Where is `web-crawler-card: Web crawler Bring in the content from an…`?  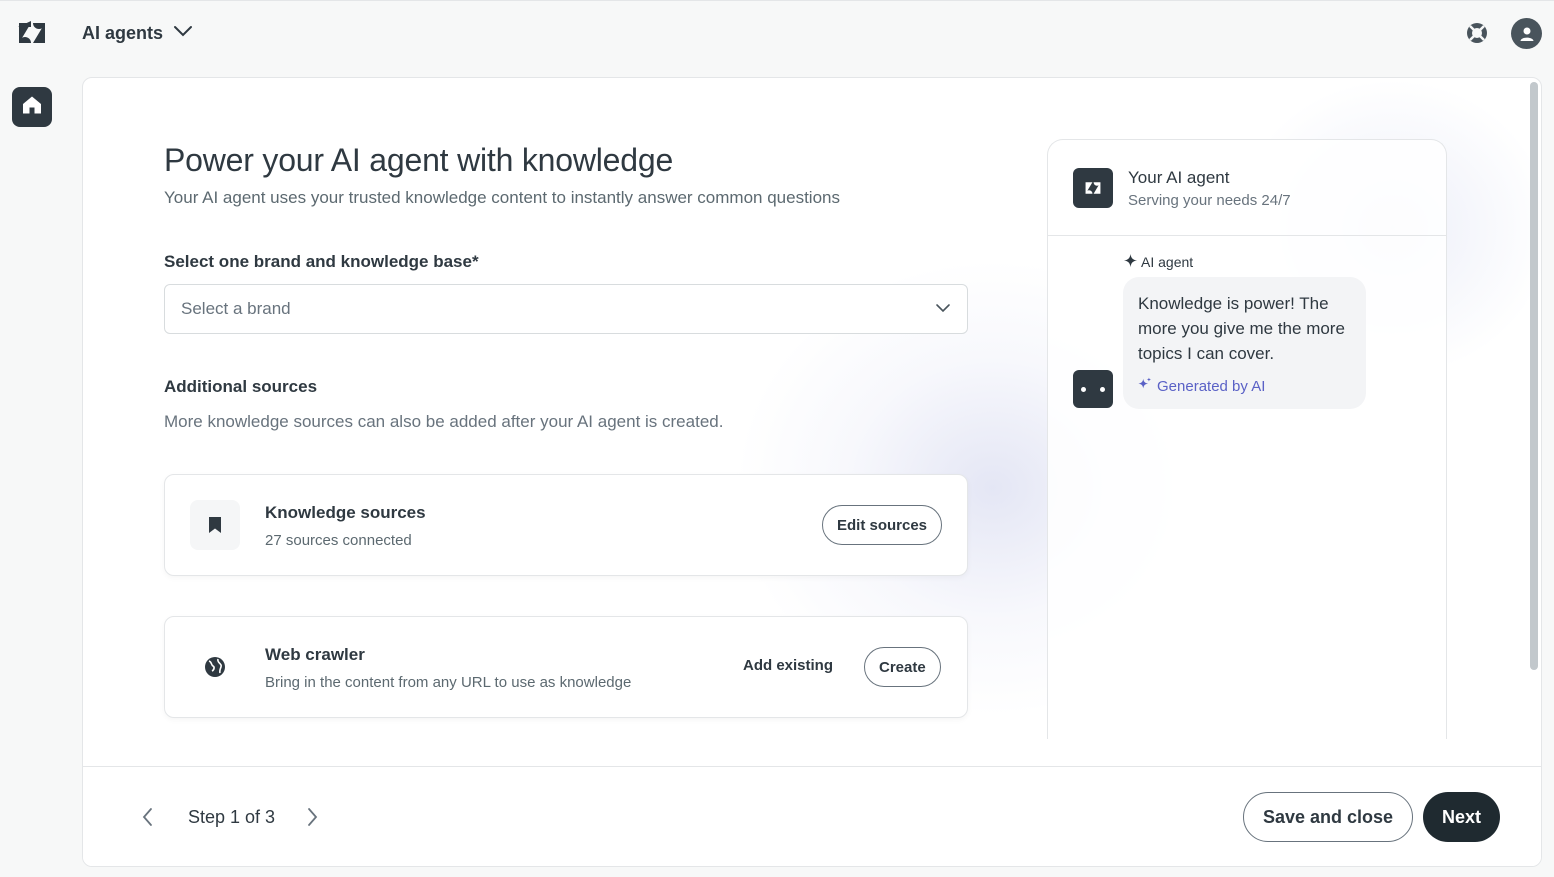
web-crawler-card: Web crawler Bring in the content from an… is located at coordinates (566, 667).